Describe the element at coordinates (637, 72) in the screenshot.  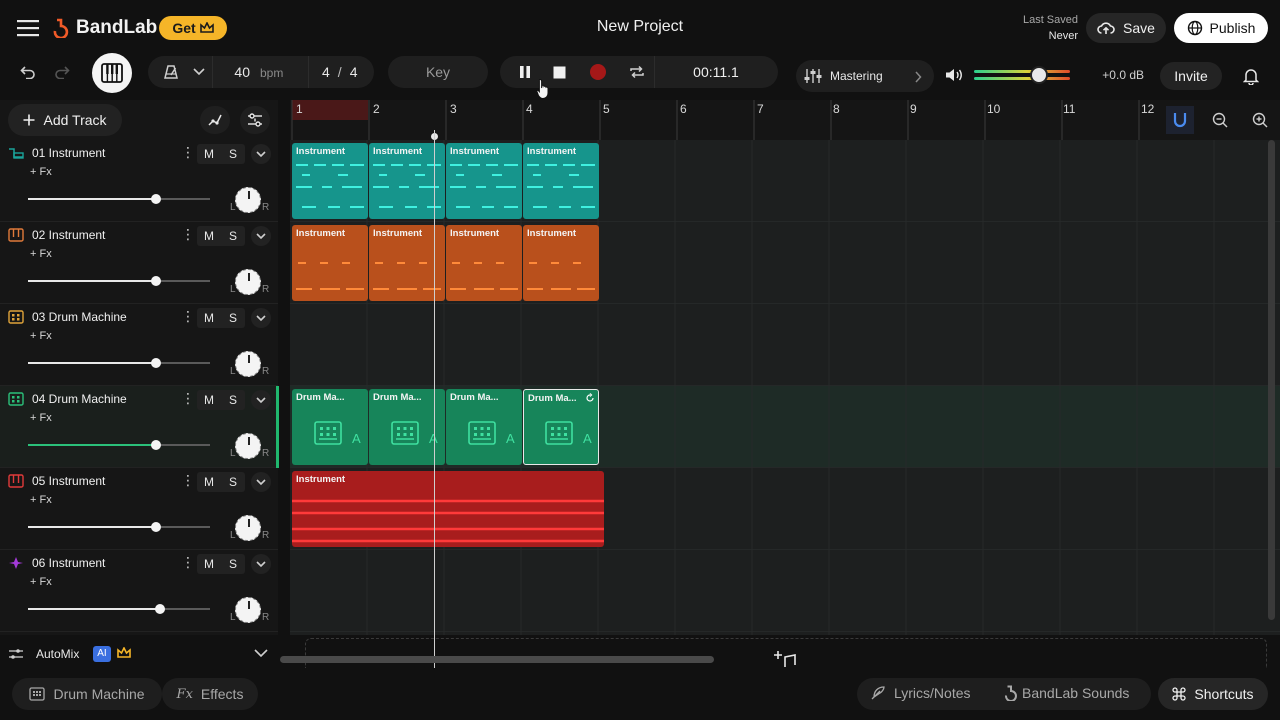
I see `loop-icon` at that location.